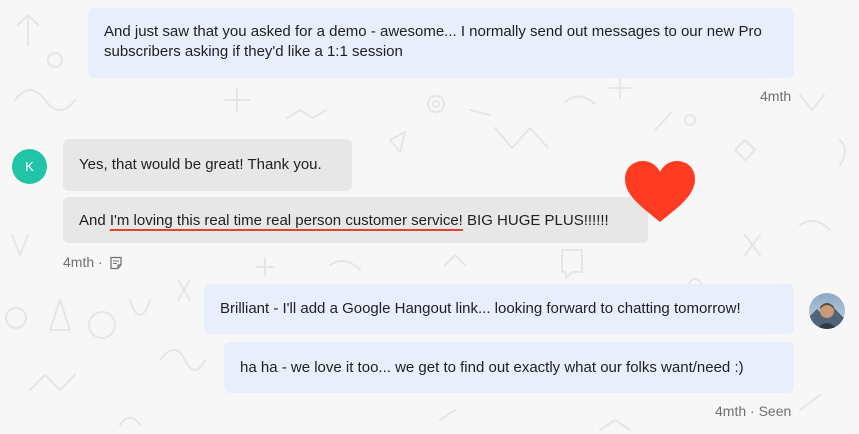  What do you see at coordinates (200, 164) in the screenshot?
I see `message-text: Yes, that would be great! Thank you.` at bounding box center [200, 164].